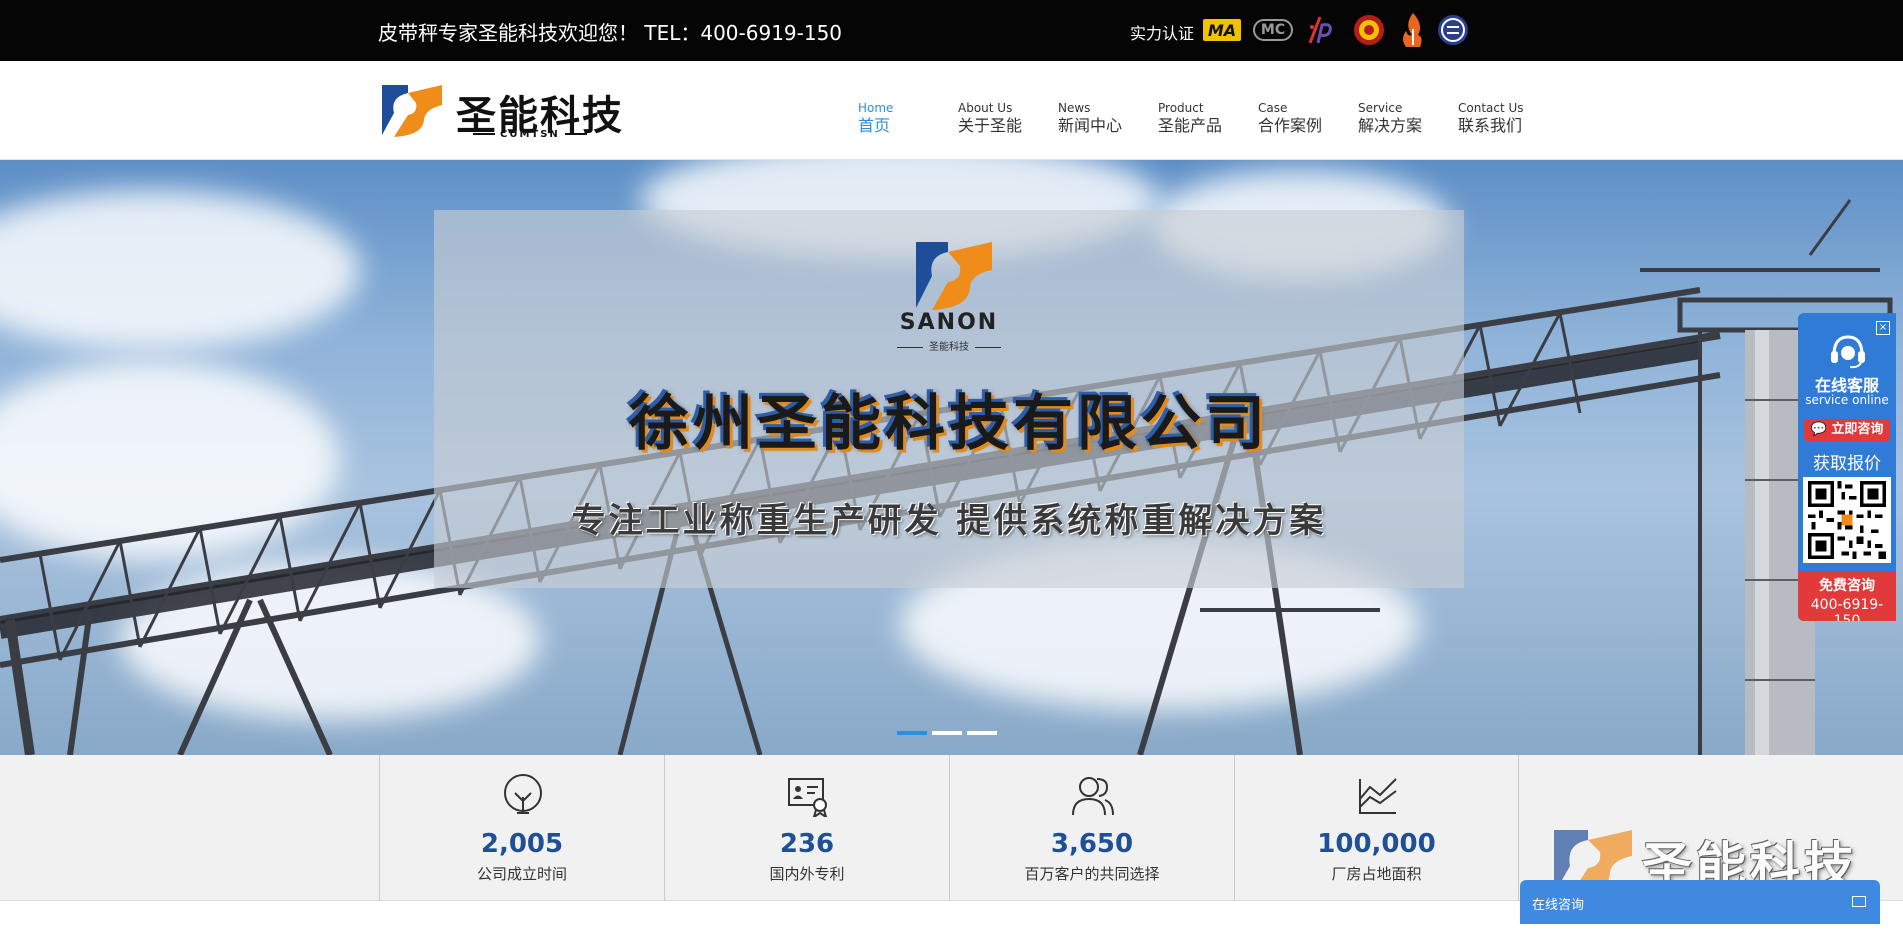 Image resolution: width=1903 pixels, height=929 pixels. Describe the element at coordinates (1700, 902) in the screenshot. I see `online-chat-bar: 在线咨询` at that location.